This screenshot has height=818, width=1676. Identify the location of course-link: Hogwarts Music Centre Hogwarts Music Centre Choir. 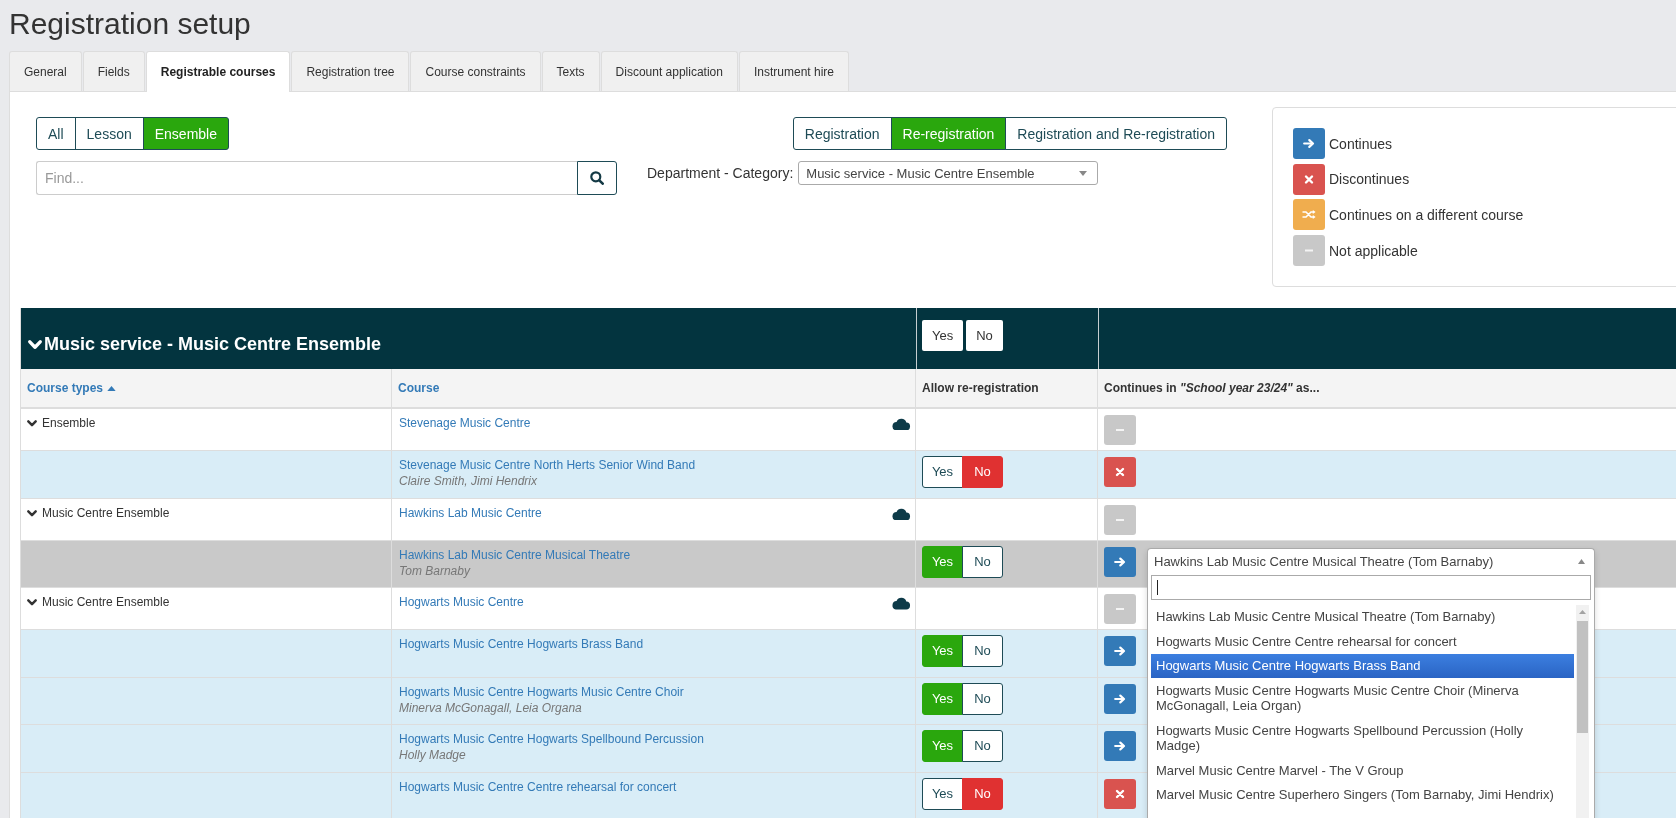
(541, 691).